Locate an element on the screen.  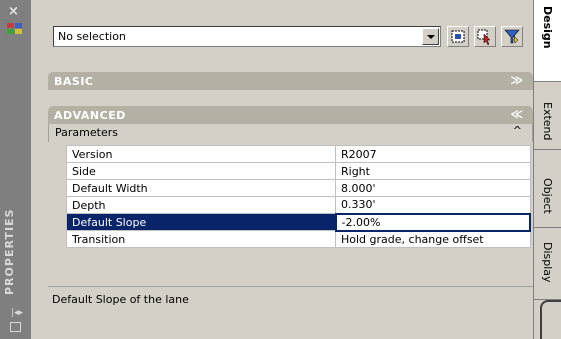
property-name: Depth is located at coordinates (201, 205).